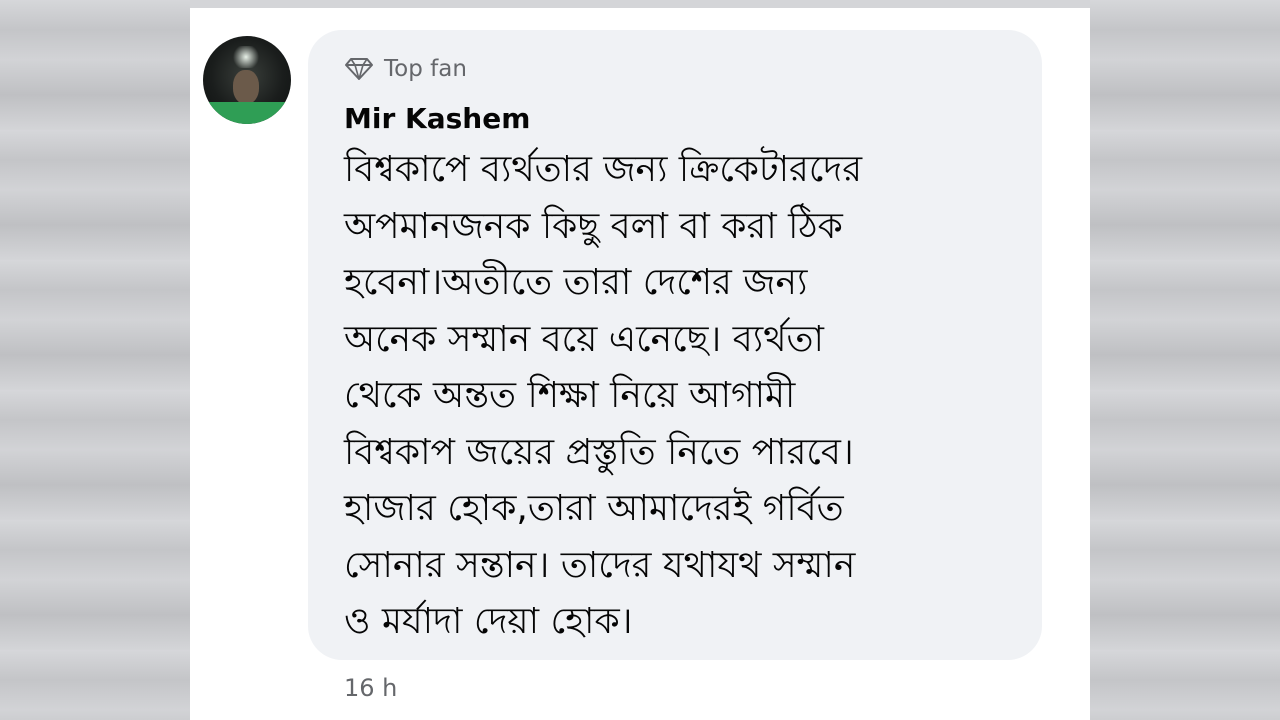  Describe the element at coordinates (437, 118) in the screenshot. I see `author-name: Mir Kashem` at that location.